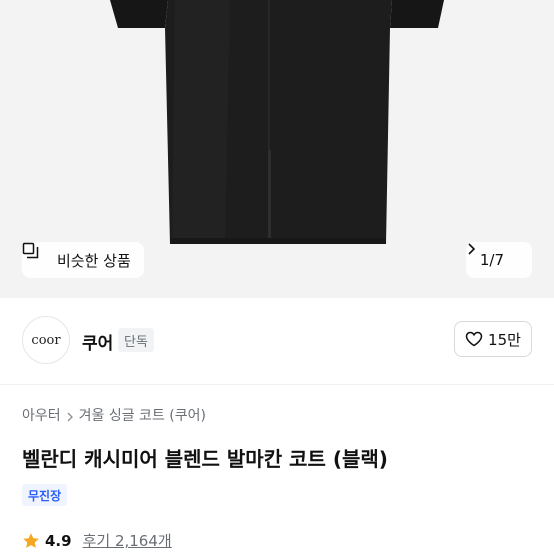  I want to click on like-button: 15만, so click(493, 339).